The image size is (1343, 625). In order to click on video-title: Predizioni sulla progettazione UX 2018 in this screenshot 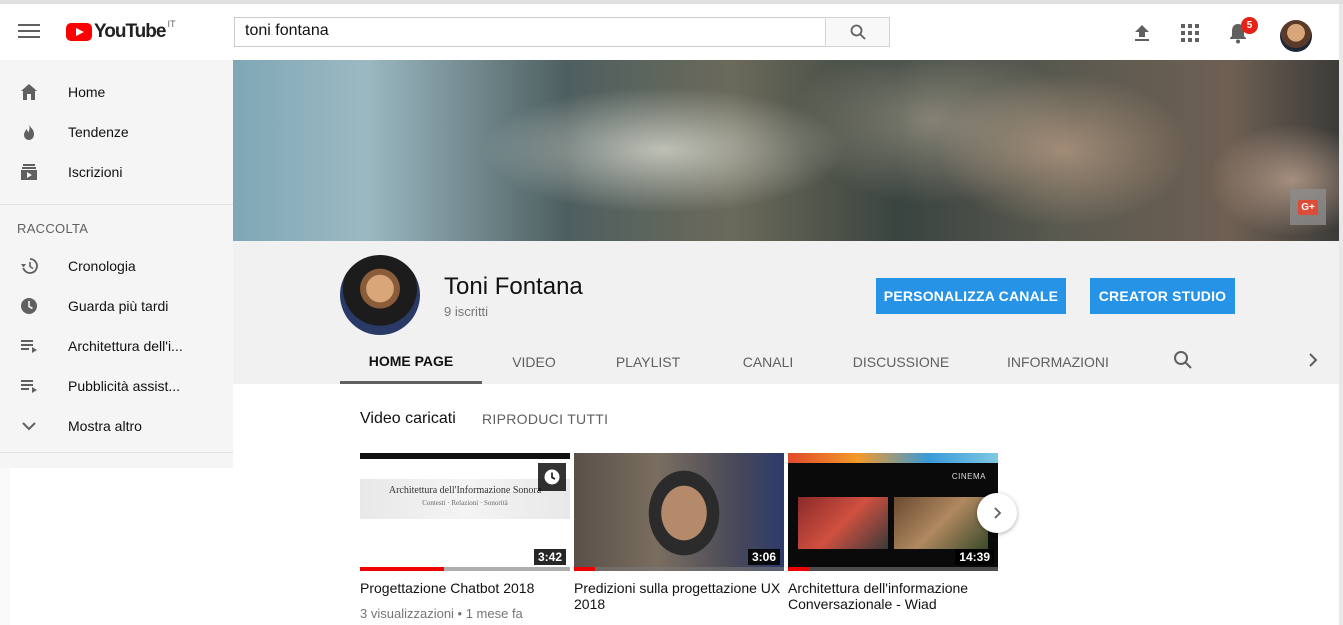, I will do `click(679, 596)`.